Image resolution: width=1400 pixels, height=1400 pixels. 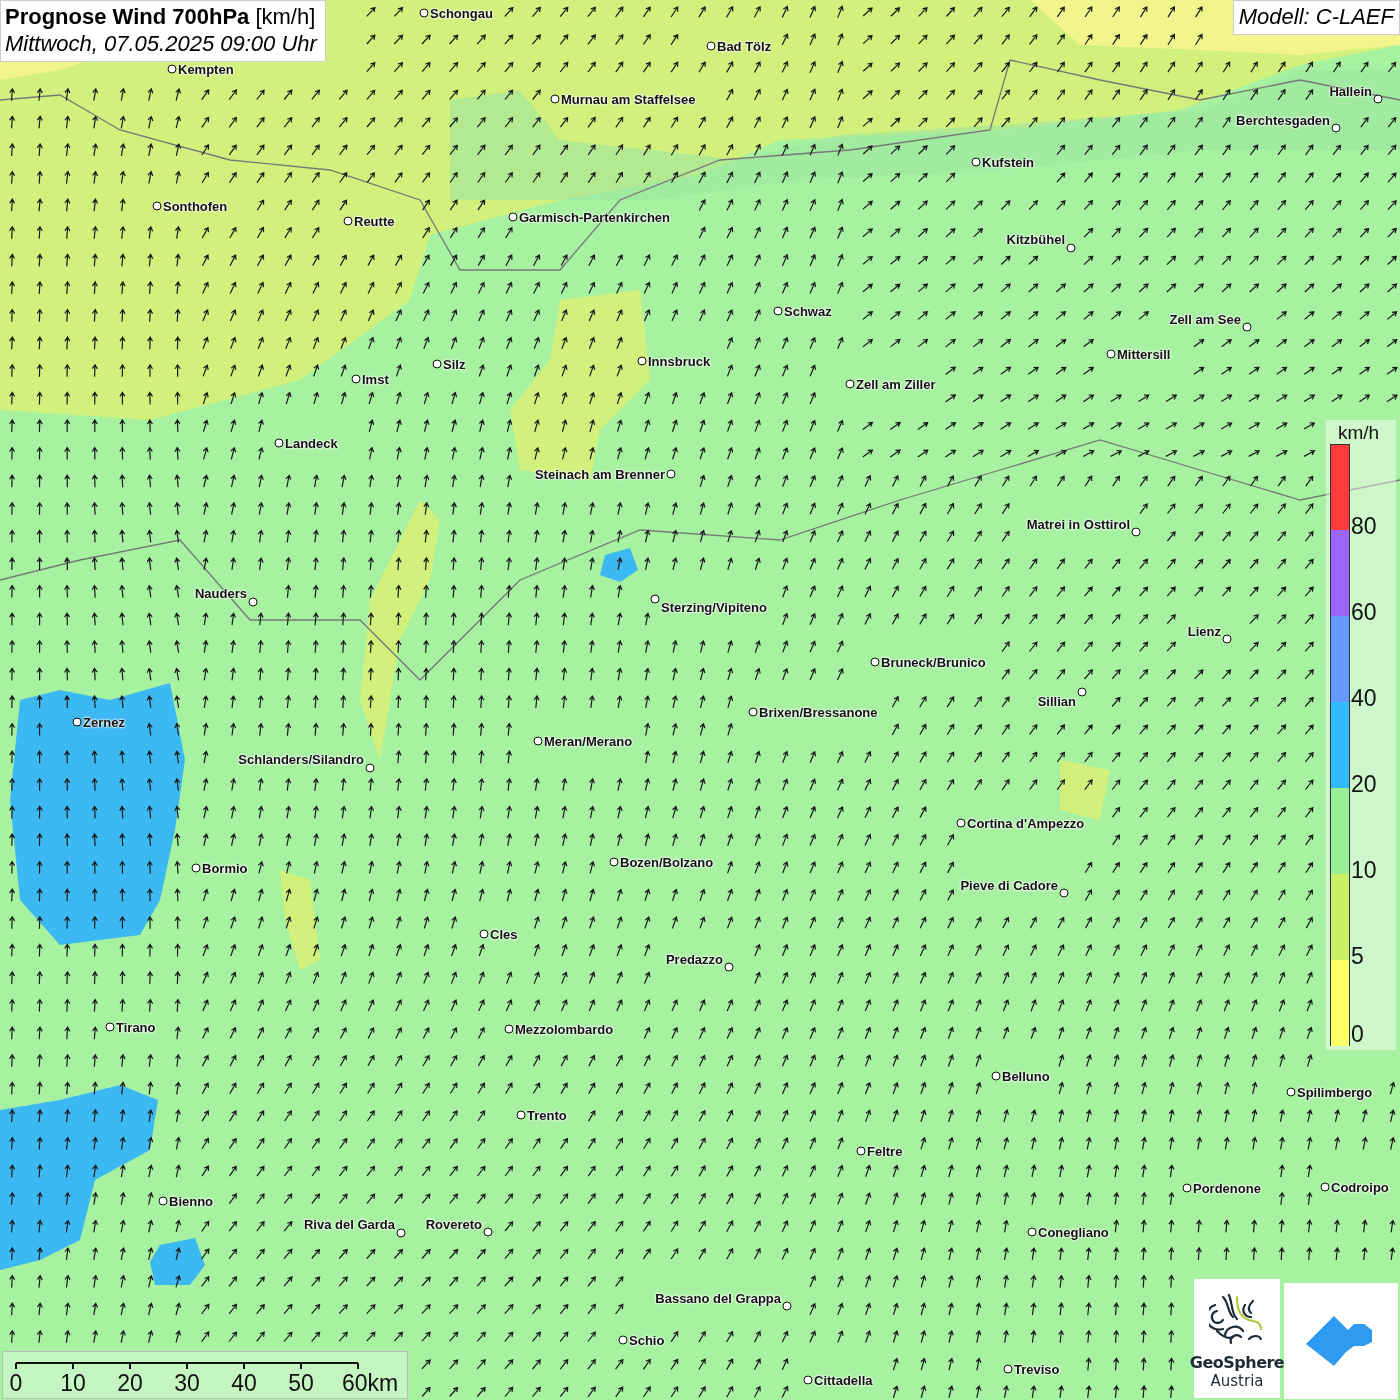 I want to click on city-label: Berchtesgaden, so click(x=1283, y=120).